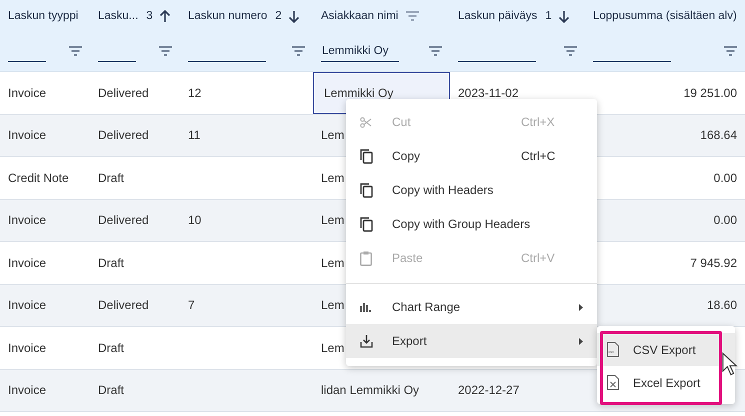  What do you see at coordinates (710, 93) in the screenshot?
I see `table-cell: 19 251.00` at bounding box center [710, 93].